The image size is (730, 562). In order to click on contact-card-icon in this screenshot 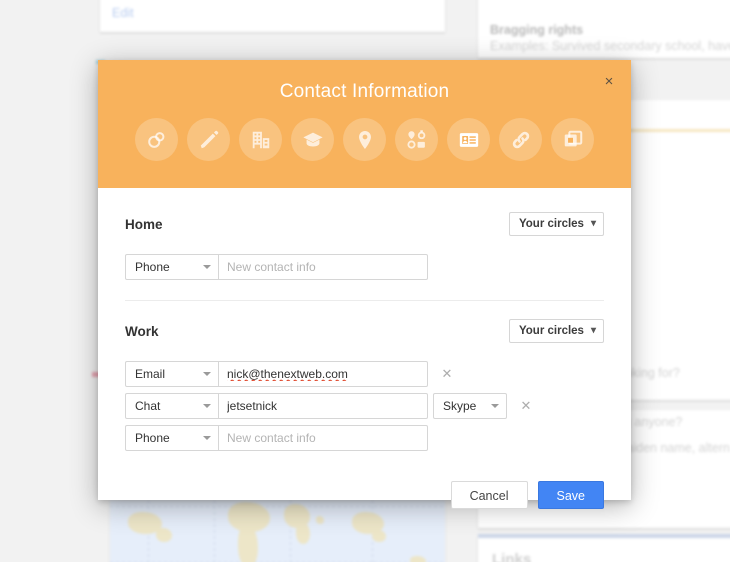, I will do `click(468, 139)`.